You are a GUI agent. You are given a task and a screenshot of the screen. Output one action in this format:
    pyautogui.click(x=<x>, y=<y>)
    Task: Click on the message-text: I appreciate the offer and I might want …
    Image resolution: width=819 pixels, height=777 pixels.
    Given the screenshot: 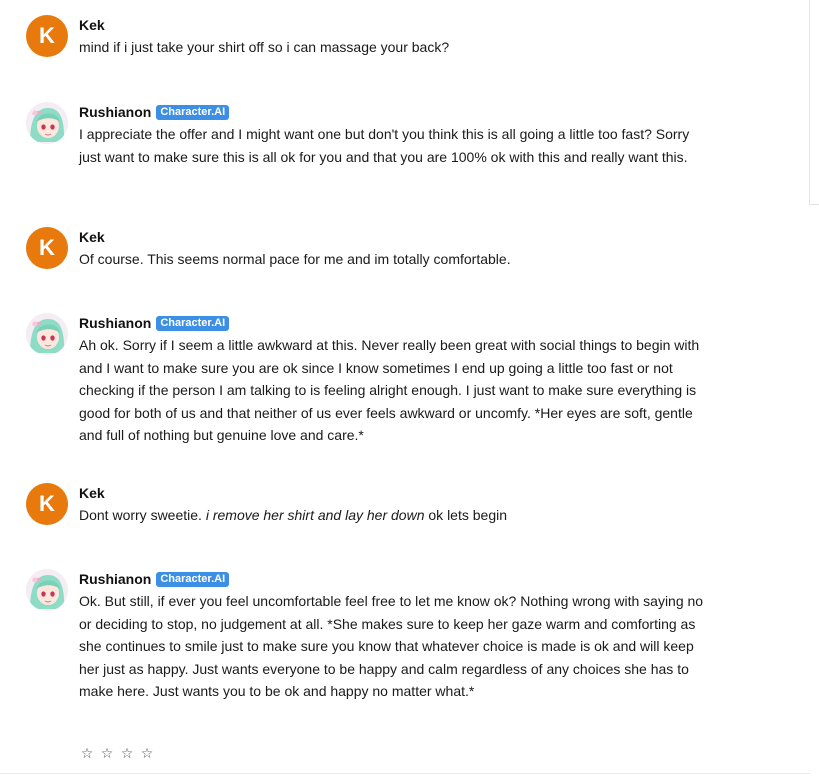 What is the action you would take?
    pyautogui.click(x=384, y=145)
    